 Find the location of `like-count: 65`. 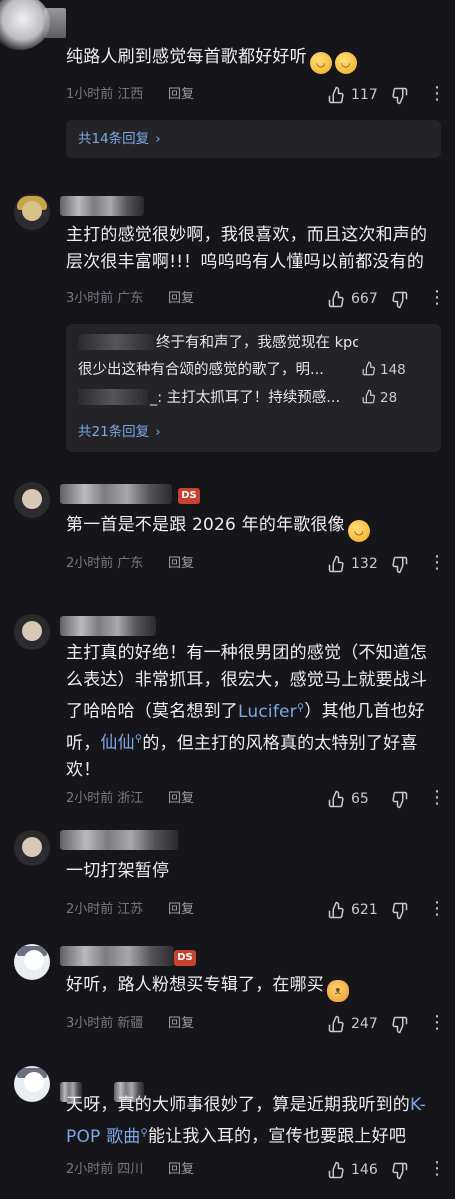

like-count: 65 is located at coordinates (360, 799).